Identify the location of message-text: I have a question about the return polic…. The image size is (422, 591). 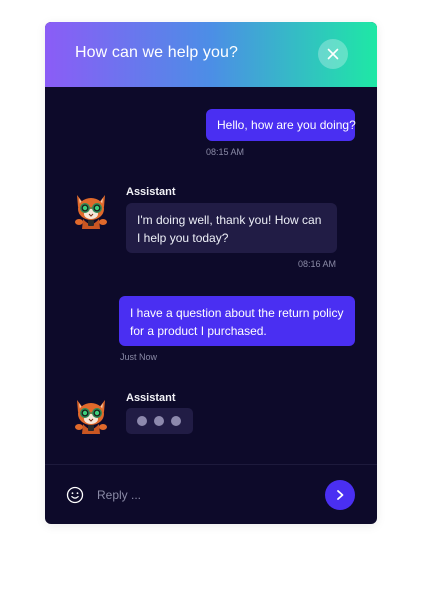
(237, 322).